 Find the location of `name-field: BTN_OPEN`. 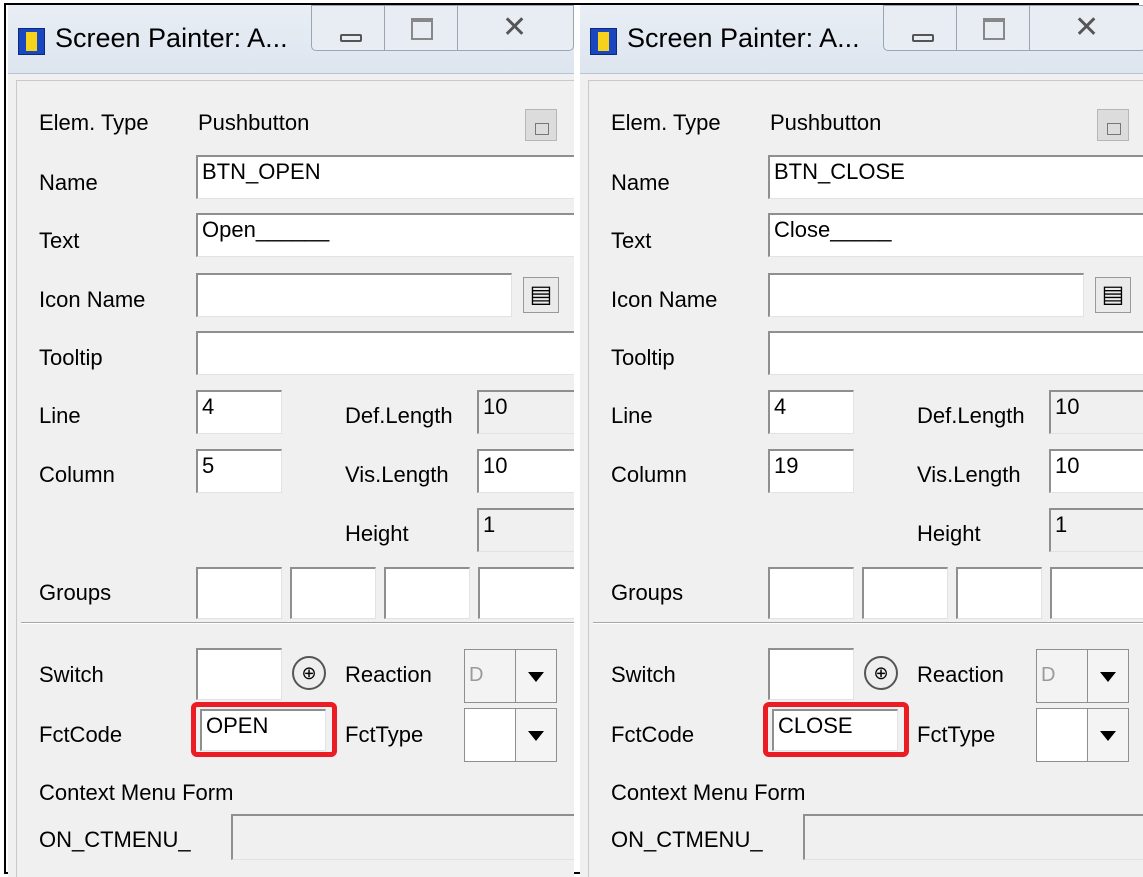

name-field: BTN_OPEN is located at coordinates (385, 177).